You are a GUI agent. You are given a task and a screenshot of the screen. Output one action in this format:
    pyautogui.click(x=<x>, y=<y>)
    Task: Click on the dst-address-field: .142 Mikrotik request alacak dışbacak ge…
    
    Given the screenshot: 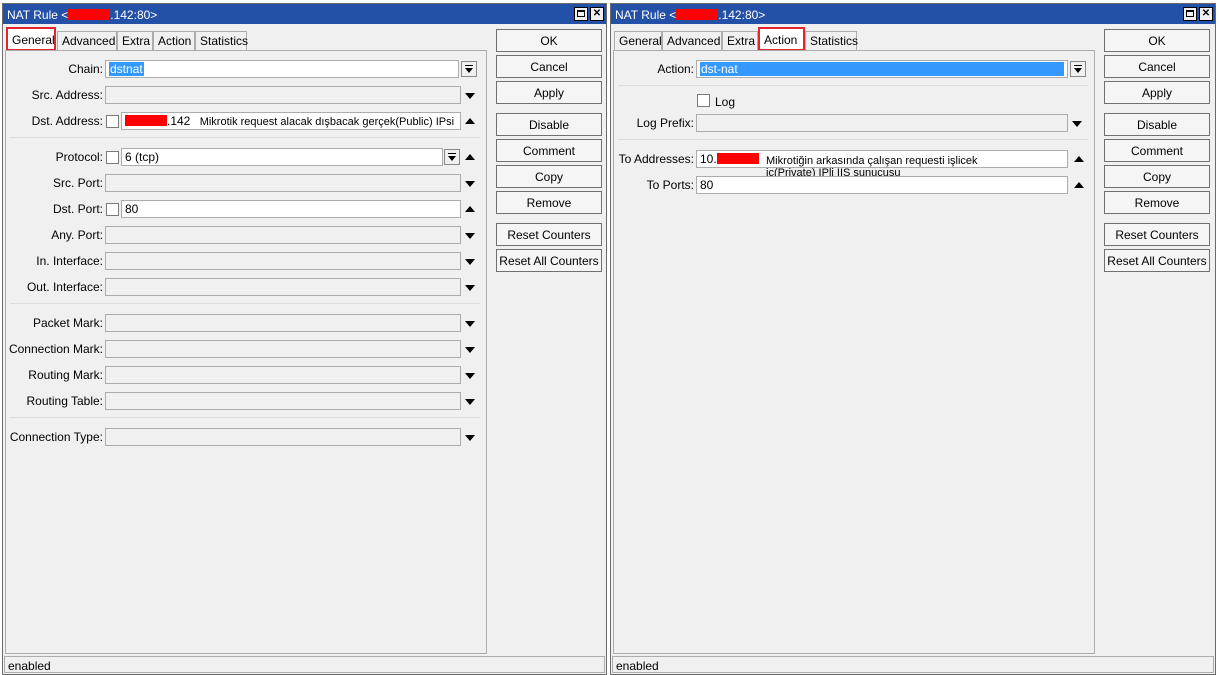 What is the action you would take?
    pyautogui.click(x=291, y=121)
    